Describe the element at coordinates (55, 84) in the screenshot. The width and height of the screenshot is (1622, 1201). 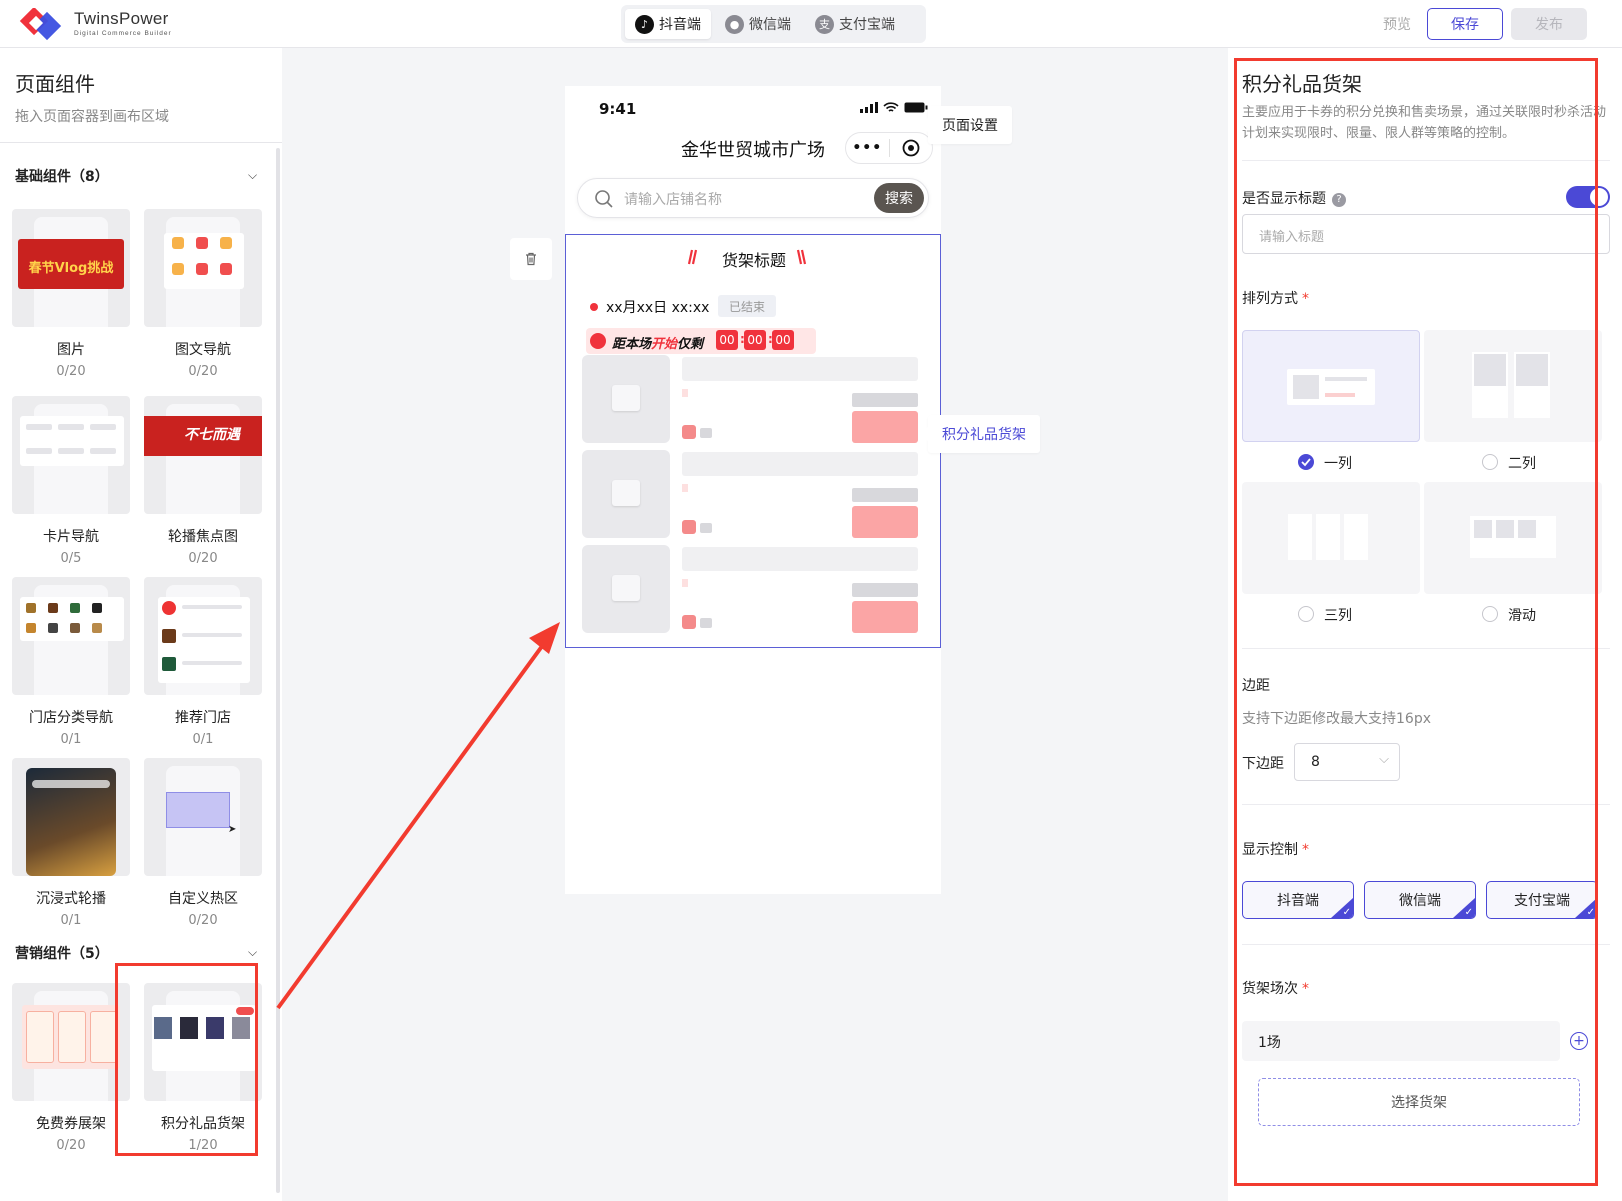
I see `panel-title: 页面组件` at that location.